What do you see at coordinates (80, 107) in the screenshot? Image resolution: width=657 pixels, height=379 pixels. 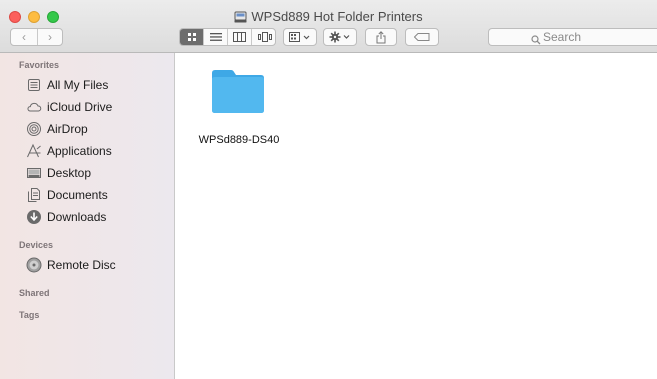 I see `sidebar-item-label: iCloud Drive` at bounding box center [80, 107].